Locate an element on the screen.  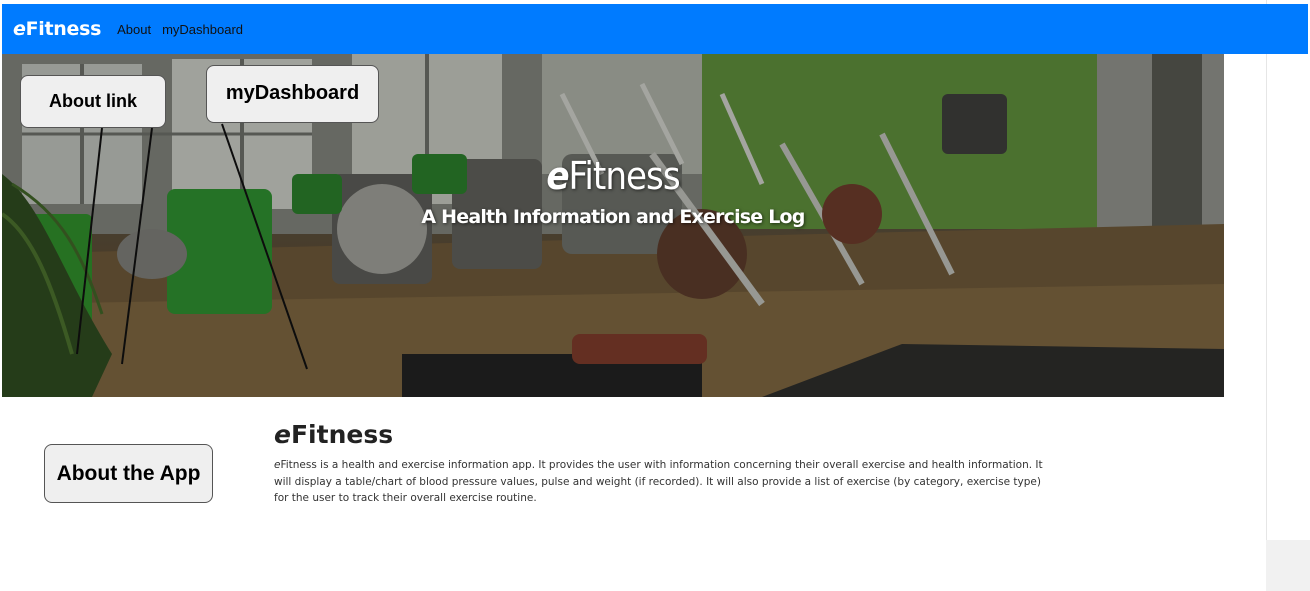
scrollbar-area is located at coordinates (1288, 270).